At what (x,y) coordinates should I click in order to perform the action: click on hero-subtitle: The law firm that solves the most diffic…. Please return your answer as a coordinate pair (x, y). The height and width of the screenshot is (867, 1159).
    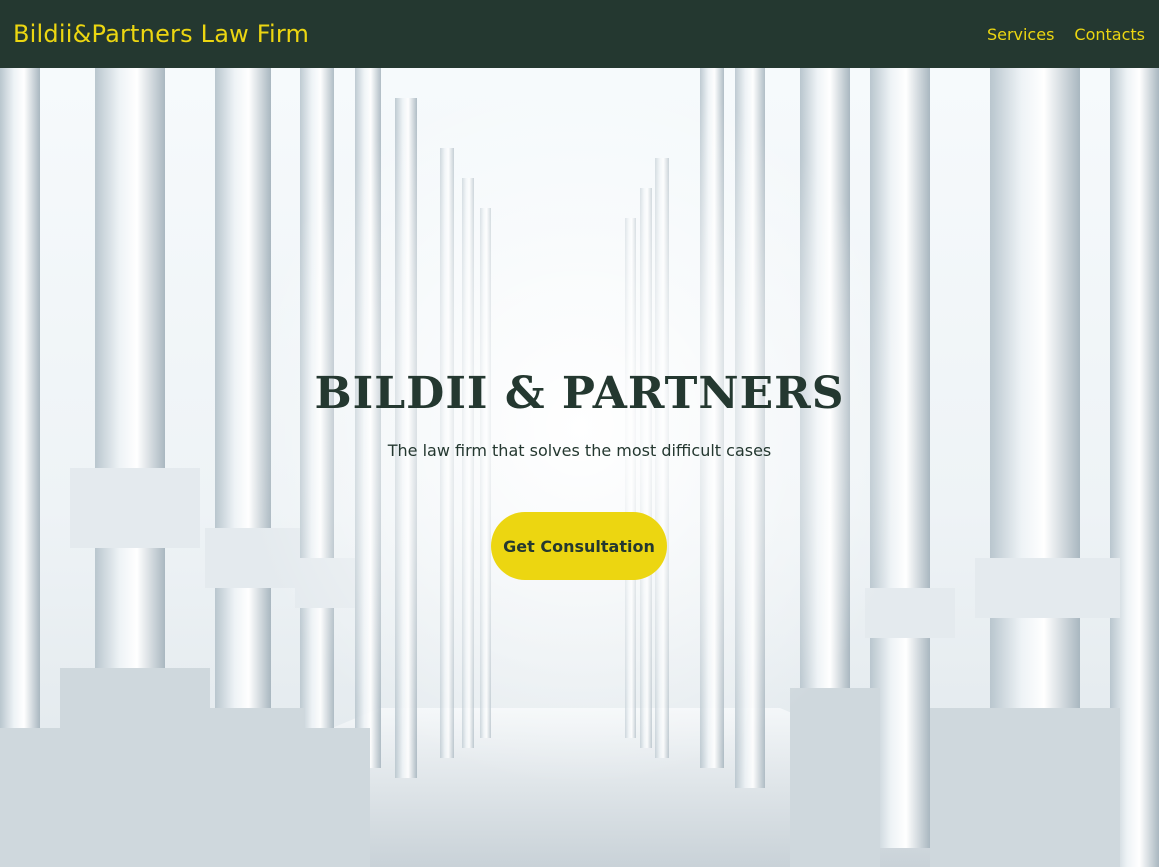
    Looking at the image, I should click on (579, 450).